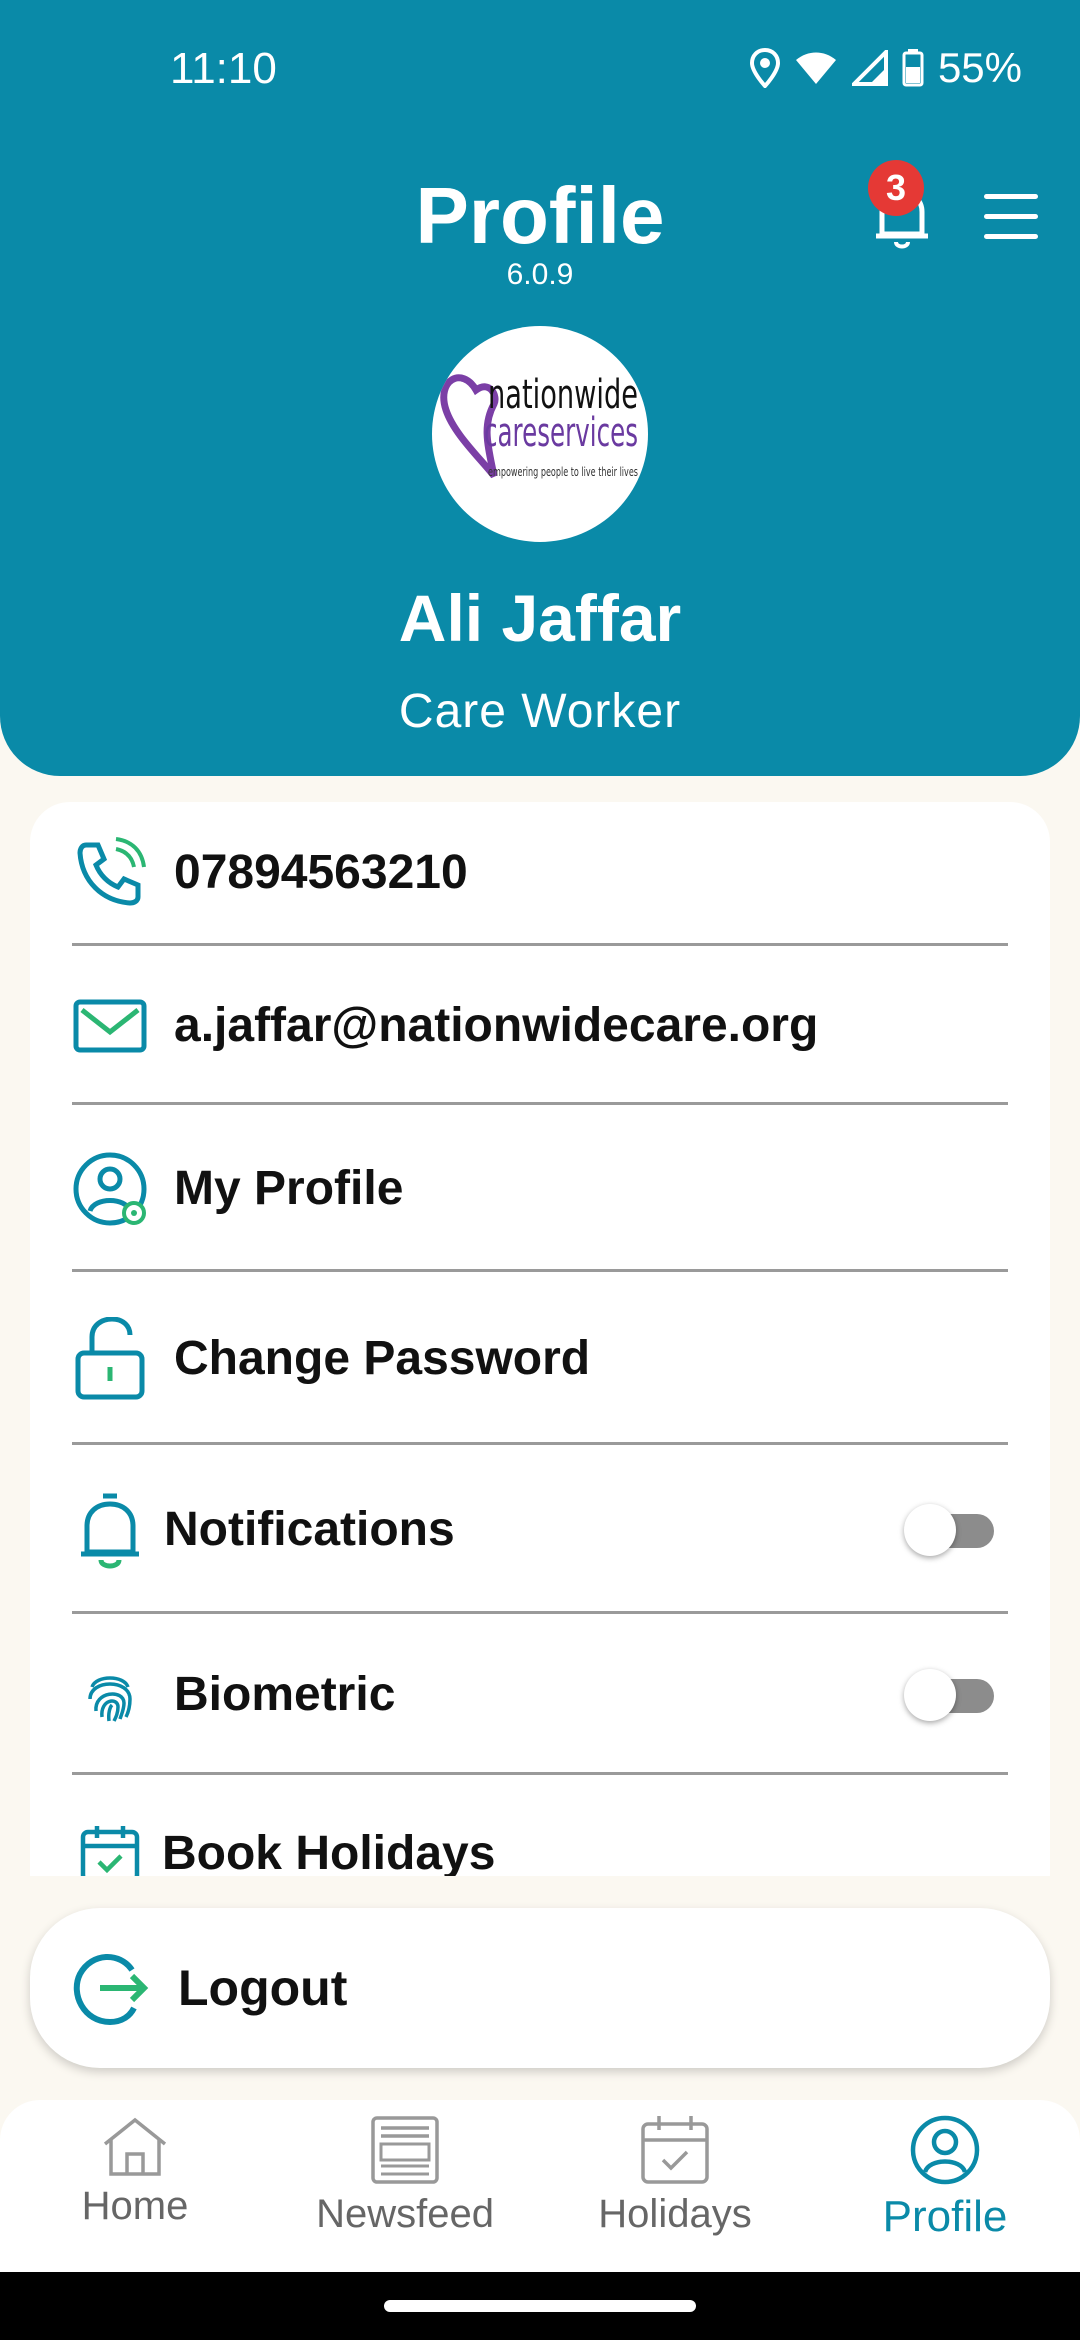 The width and height of the screenshot is (1080, 2340). Describe the element at coordinates (540, 274) in the screenshot. I see `app-version: 6.0.9` at that location.